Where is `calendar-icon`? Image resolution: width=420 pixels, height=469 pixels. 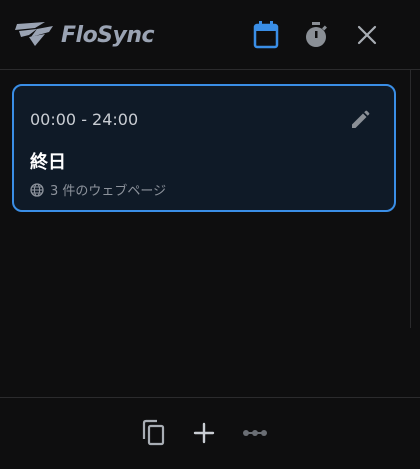 calendar-icon is located at coordinates (266, 35).